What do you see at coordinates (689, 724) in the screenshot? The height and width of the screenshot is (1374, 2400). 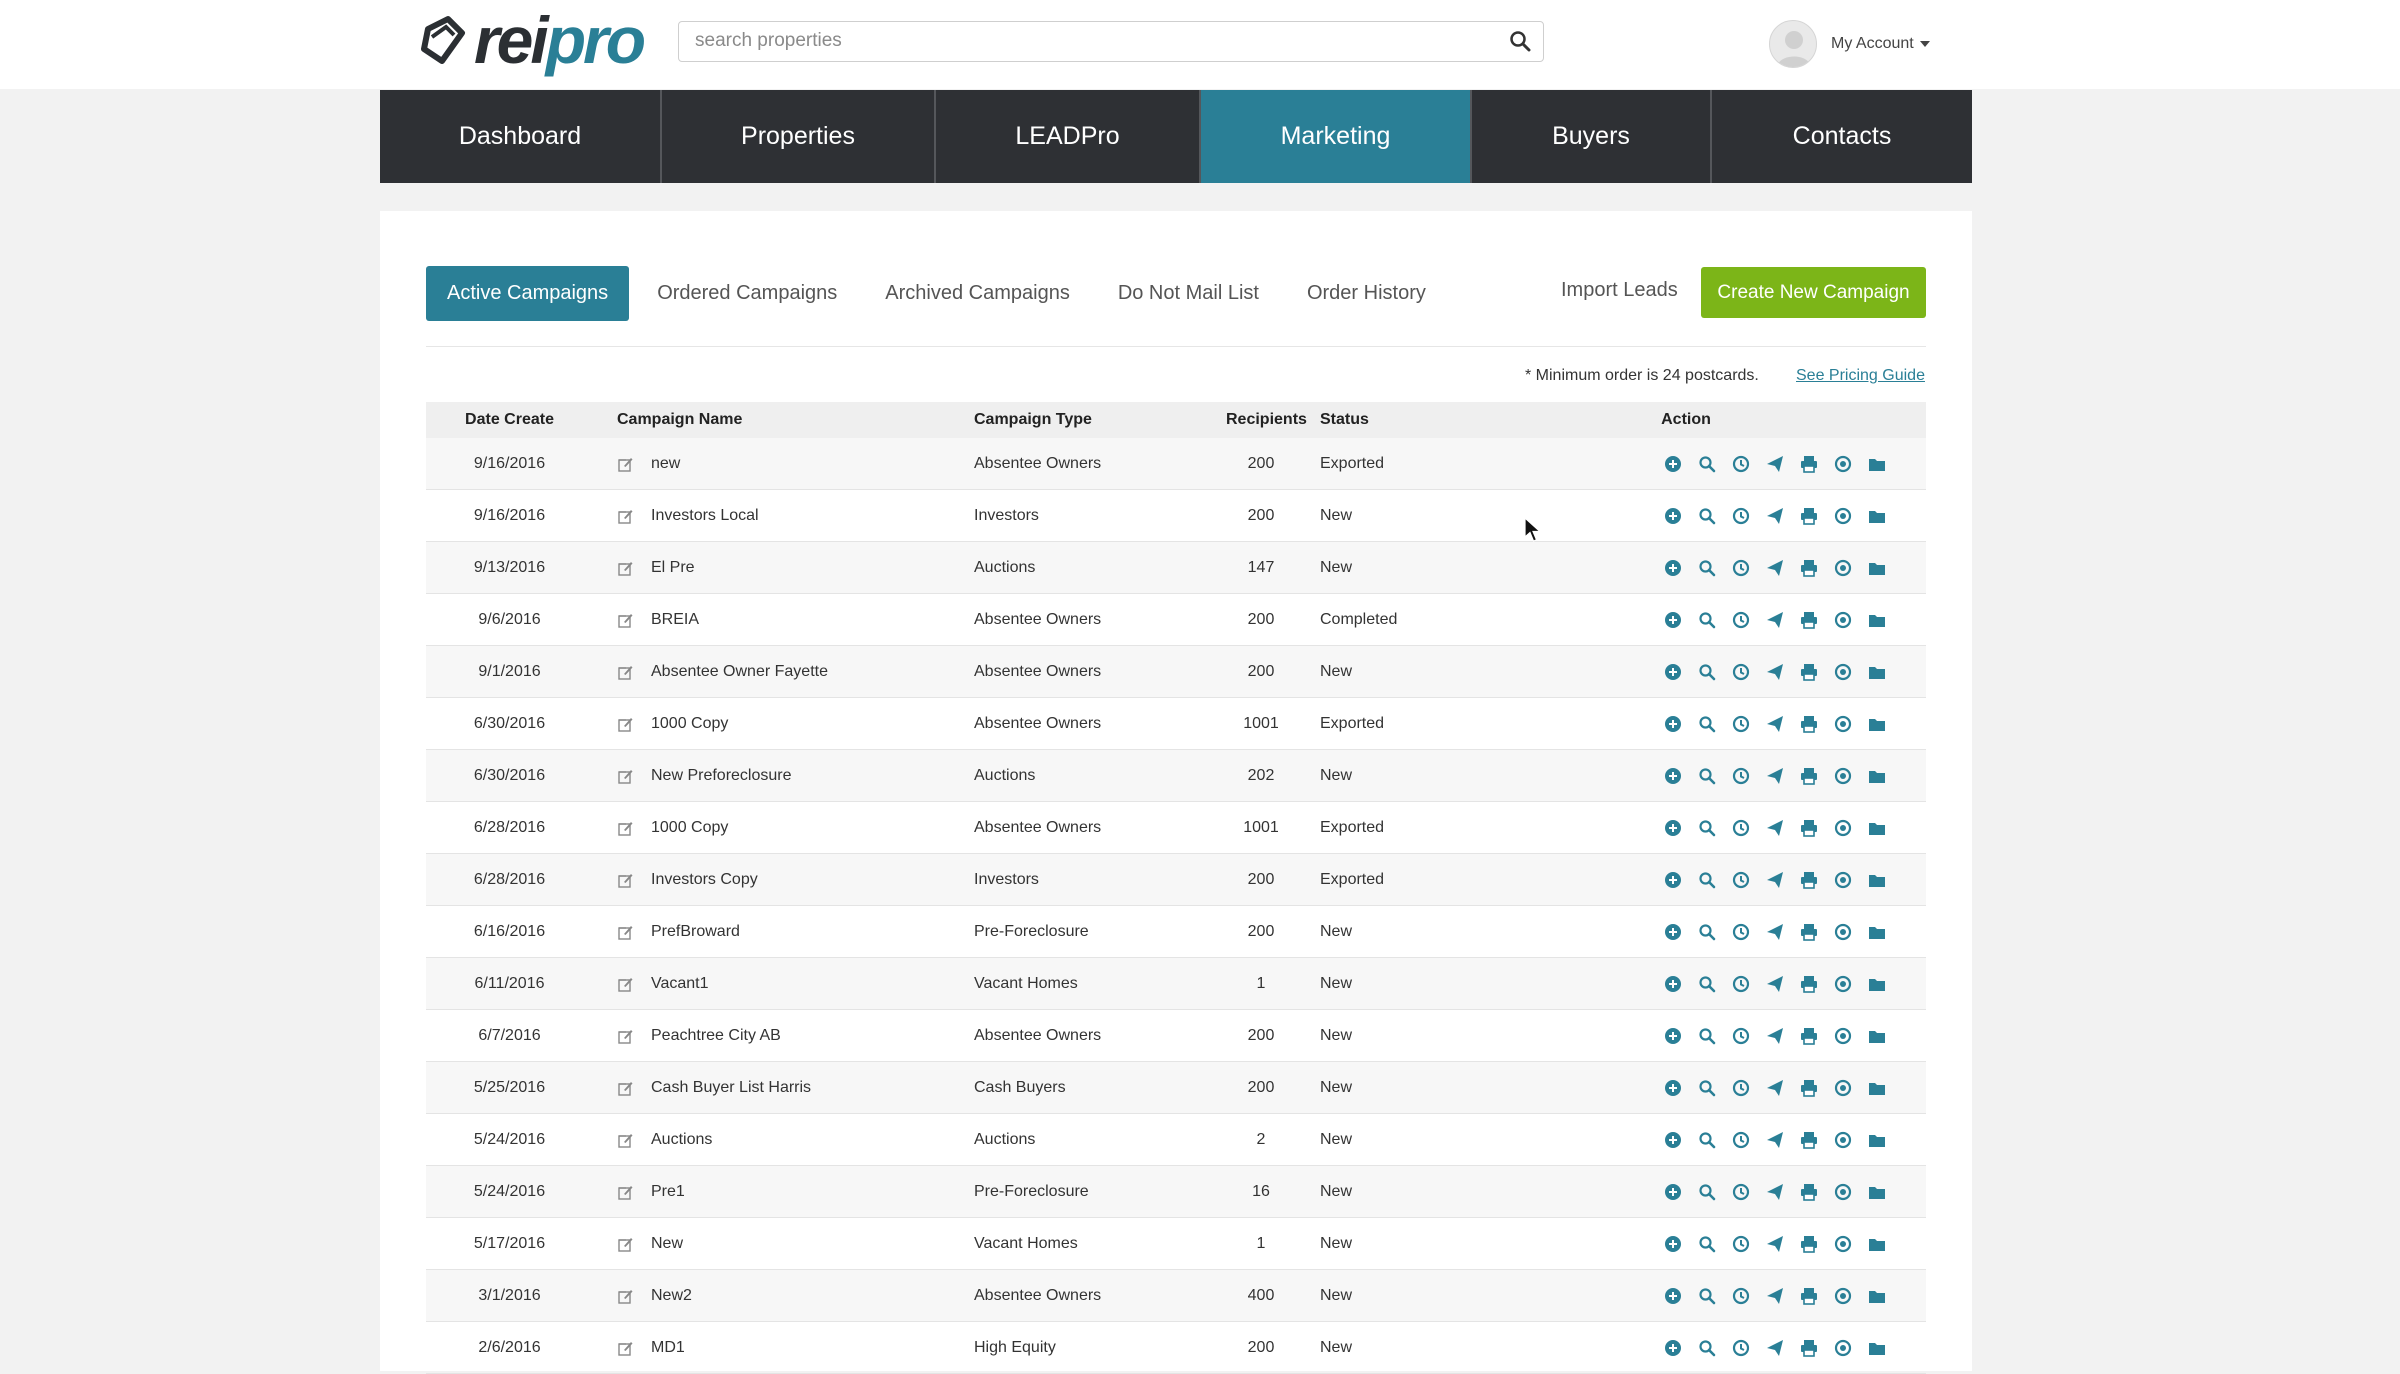 I see `campaign-name-link: 1000 Copy` at bounding box center [689, 724].